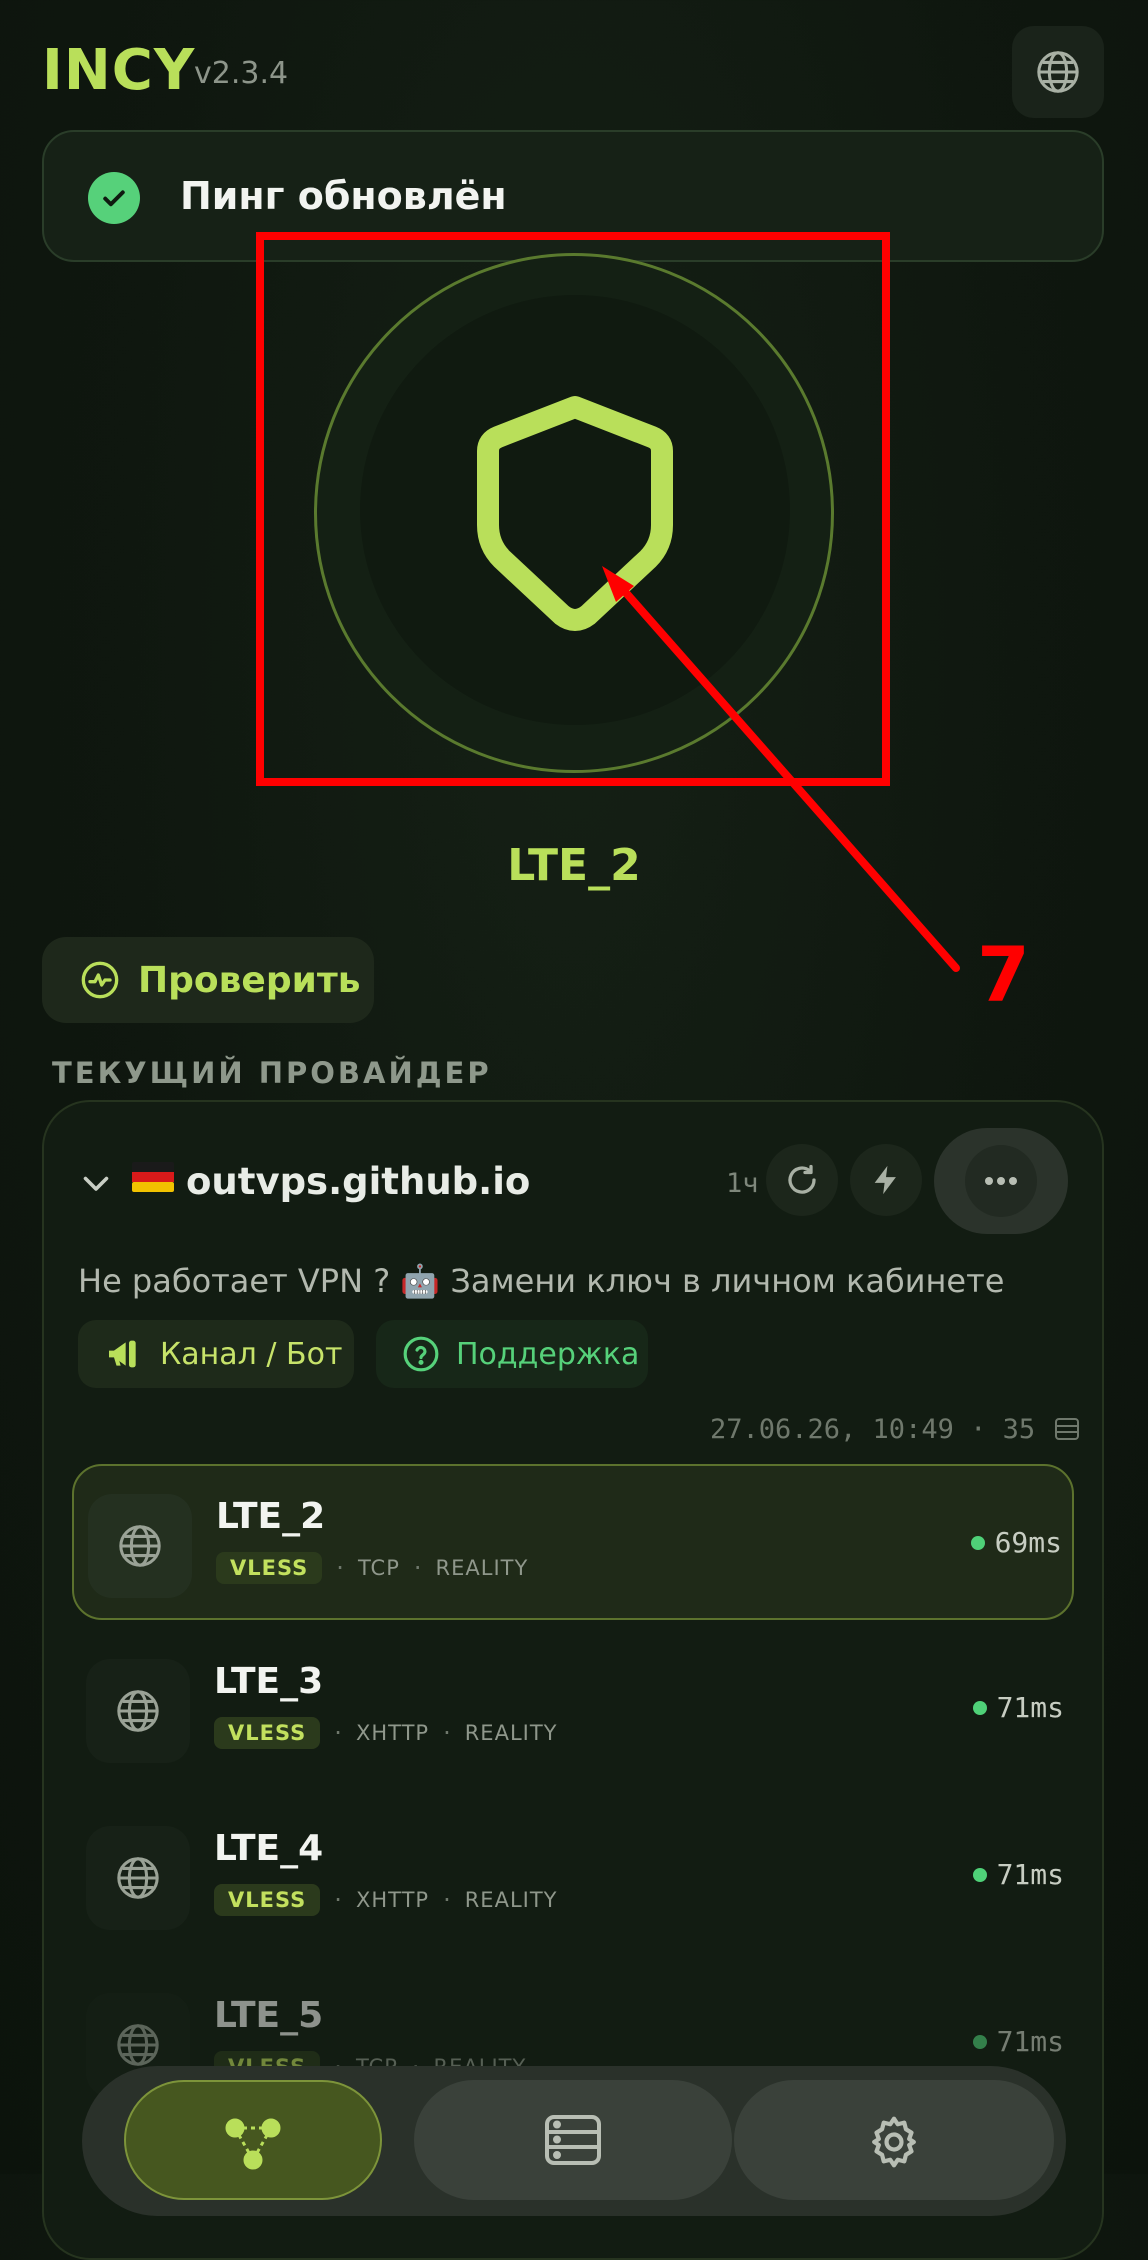 Image resolution: width=1148 pixels, height=2260 pixels. What do you see at coordinates (873, 1429) in the screenshot?
I see `last-updated: 27.06.26, 10:49 · 35` at bounding box center [873, 1429].